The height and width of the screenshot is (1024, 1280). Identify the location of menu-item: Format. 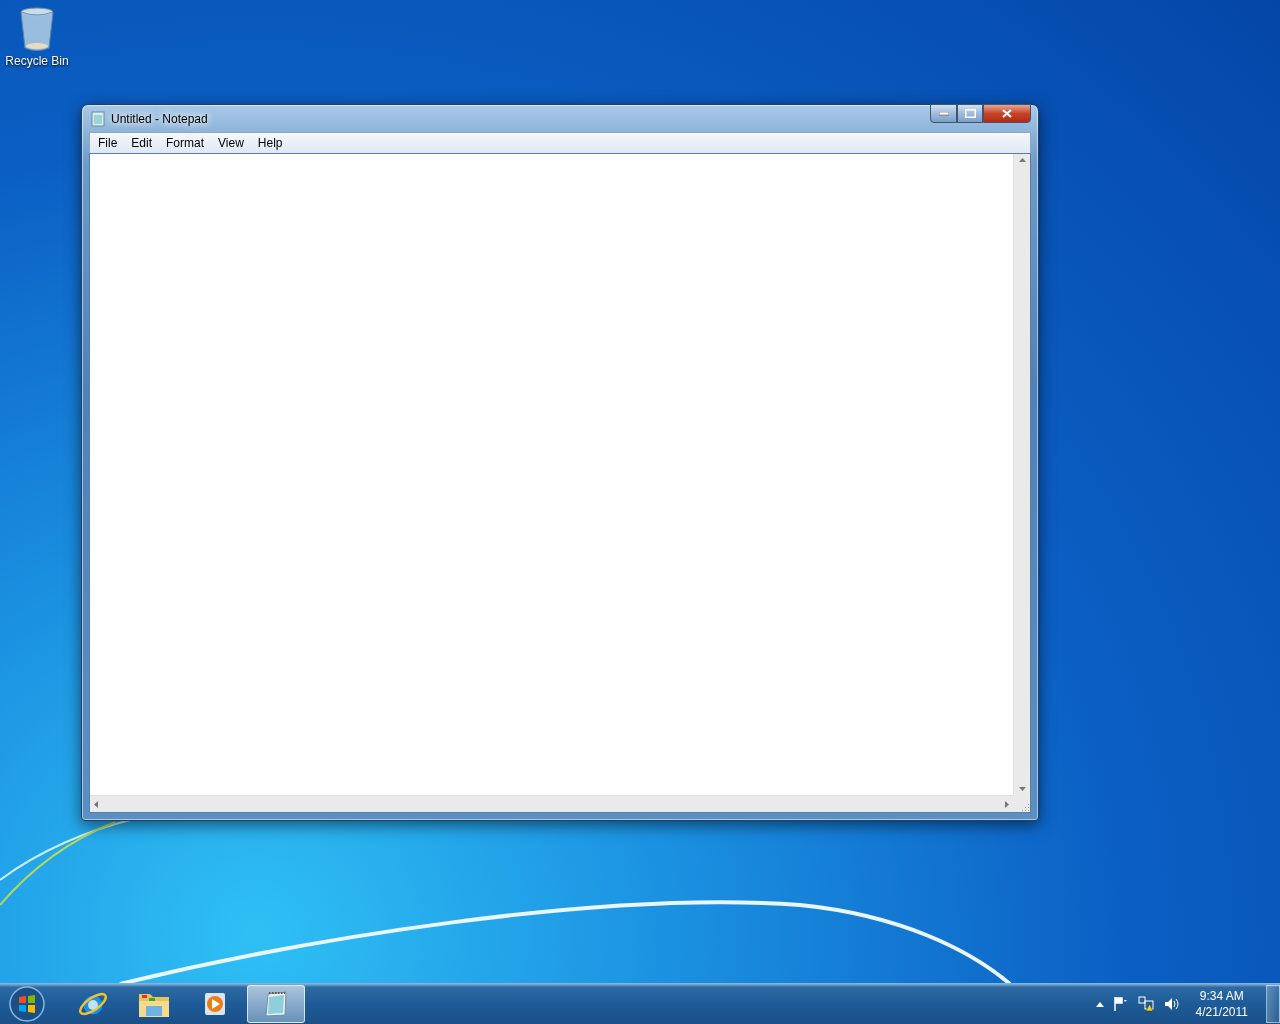
(185, 143).